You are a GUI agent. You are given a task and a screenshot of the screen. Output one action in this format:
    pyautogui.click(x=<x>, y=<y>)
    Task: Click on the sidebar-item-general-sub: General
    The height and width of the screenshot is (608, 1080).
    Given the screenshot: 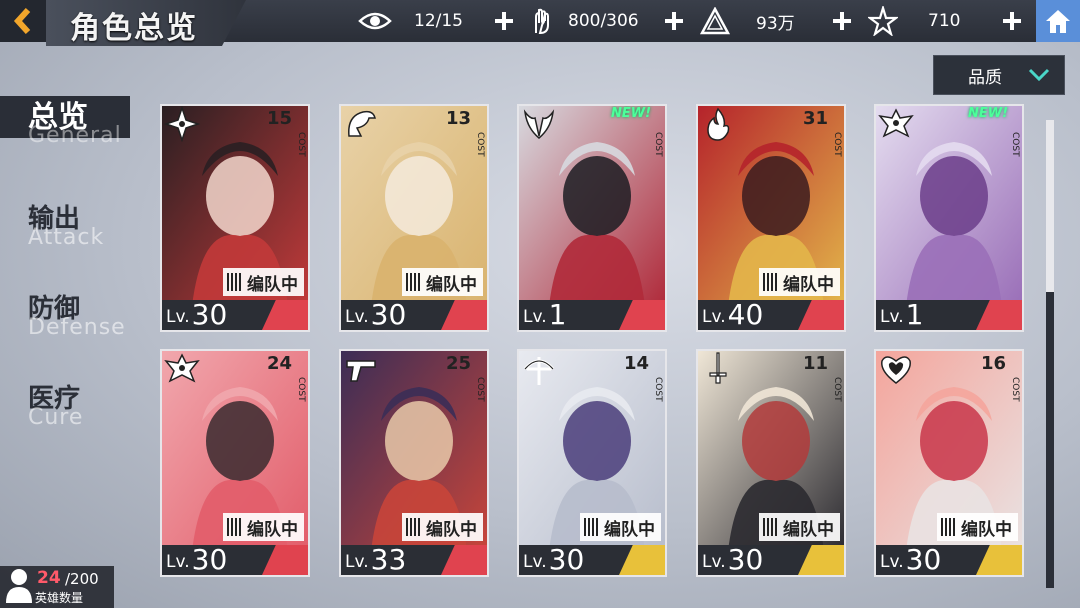 What is the action you would take?
    pyautogui.click(x=75, y=135)
    